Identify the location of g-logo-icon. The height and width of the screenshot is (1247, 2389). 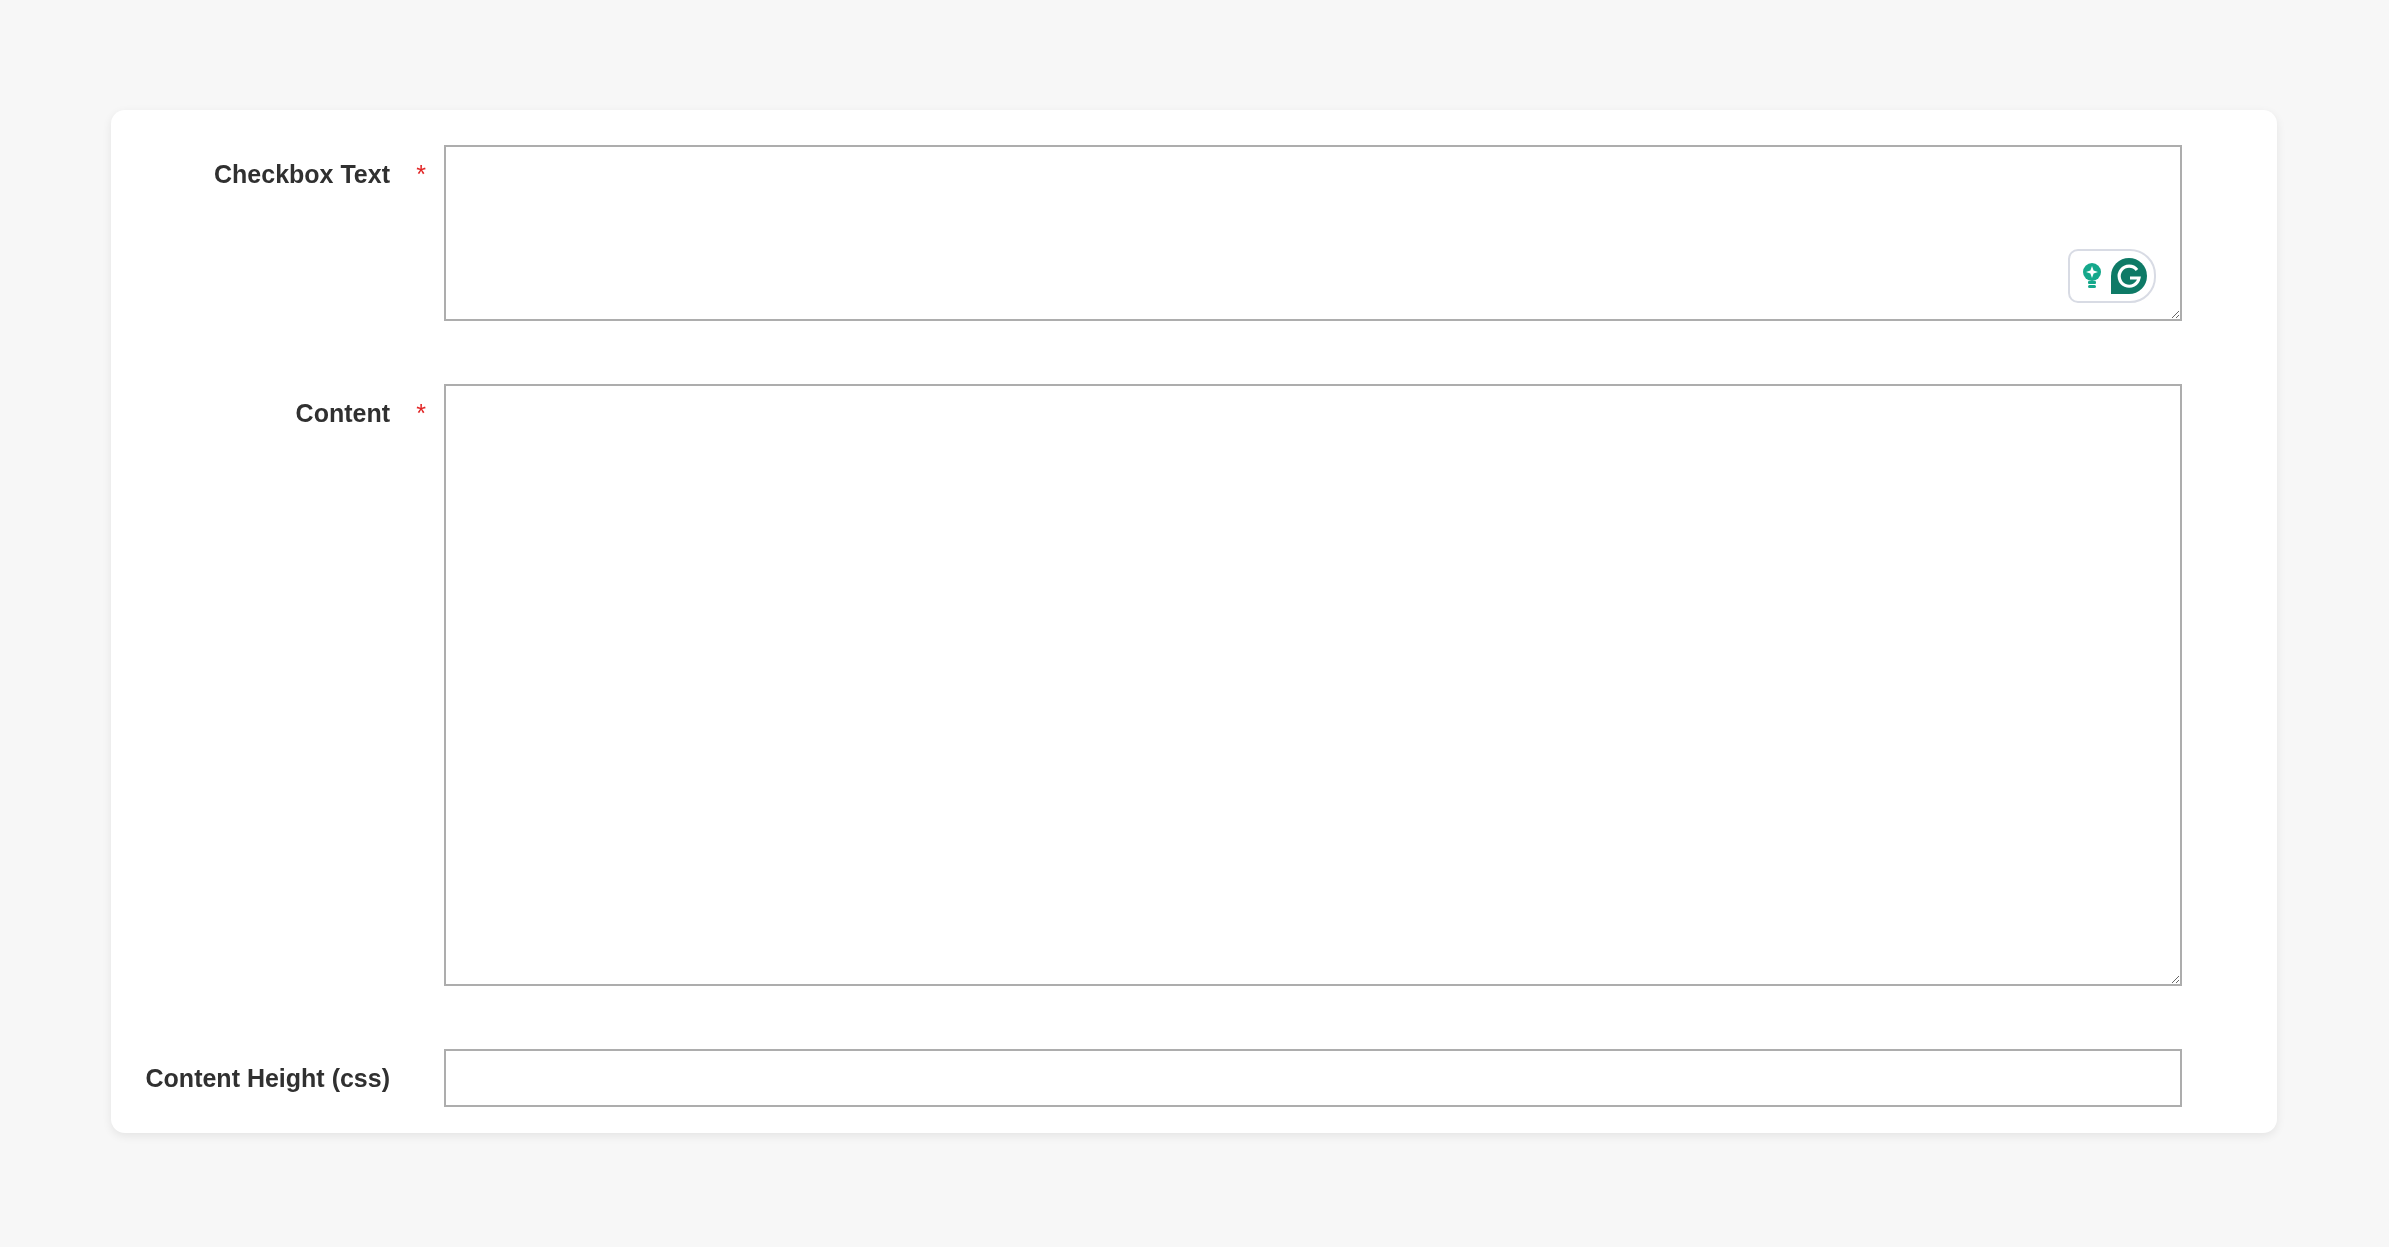
(2129, 276).